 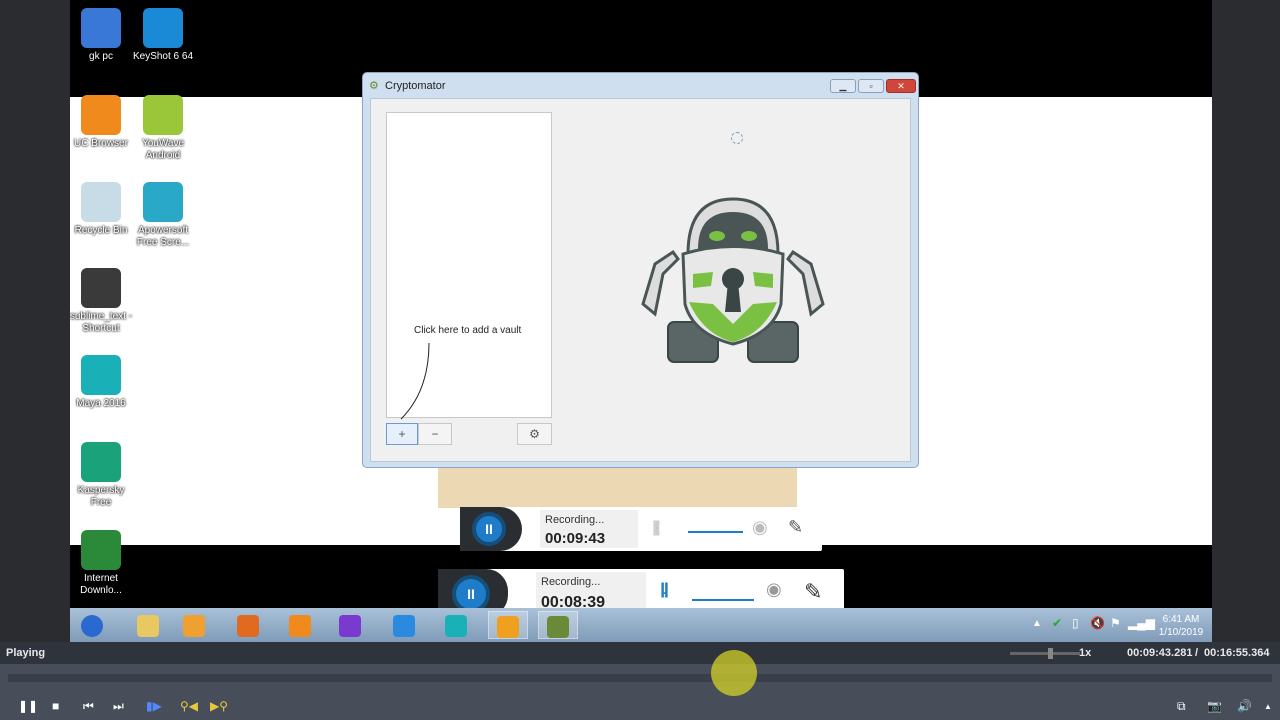 I want to click on volume-icon: 🔊, so click(x=1244, y=706).